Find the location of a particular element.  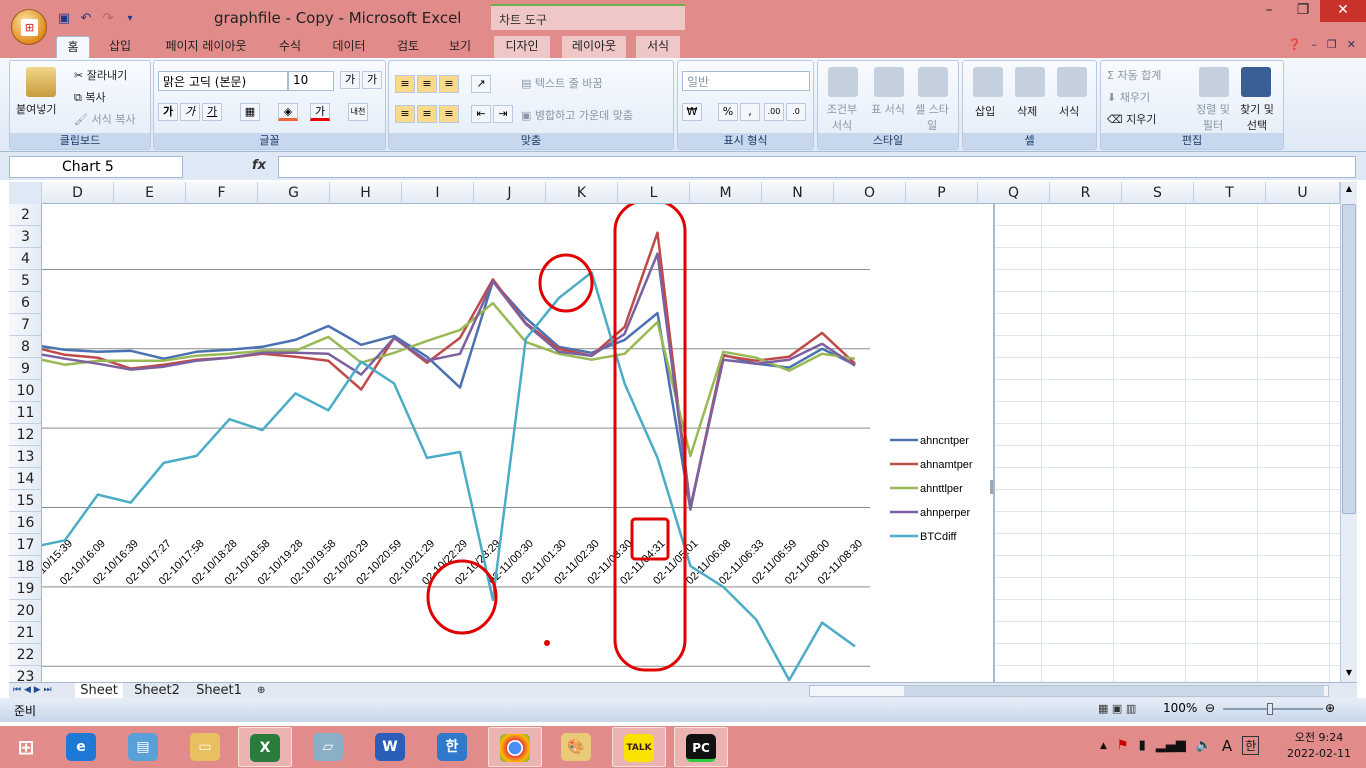

percent-button: % is located at coordinates (728, 112).